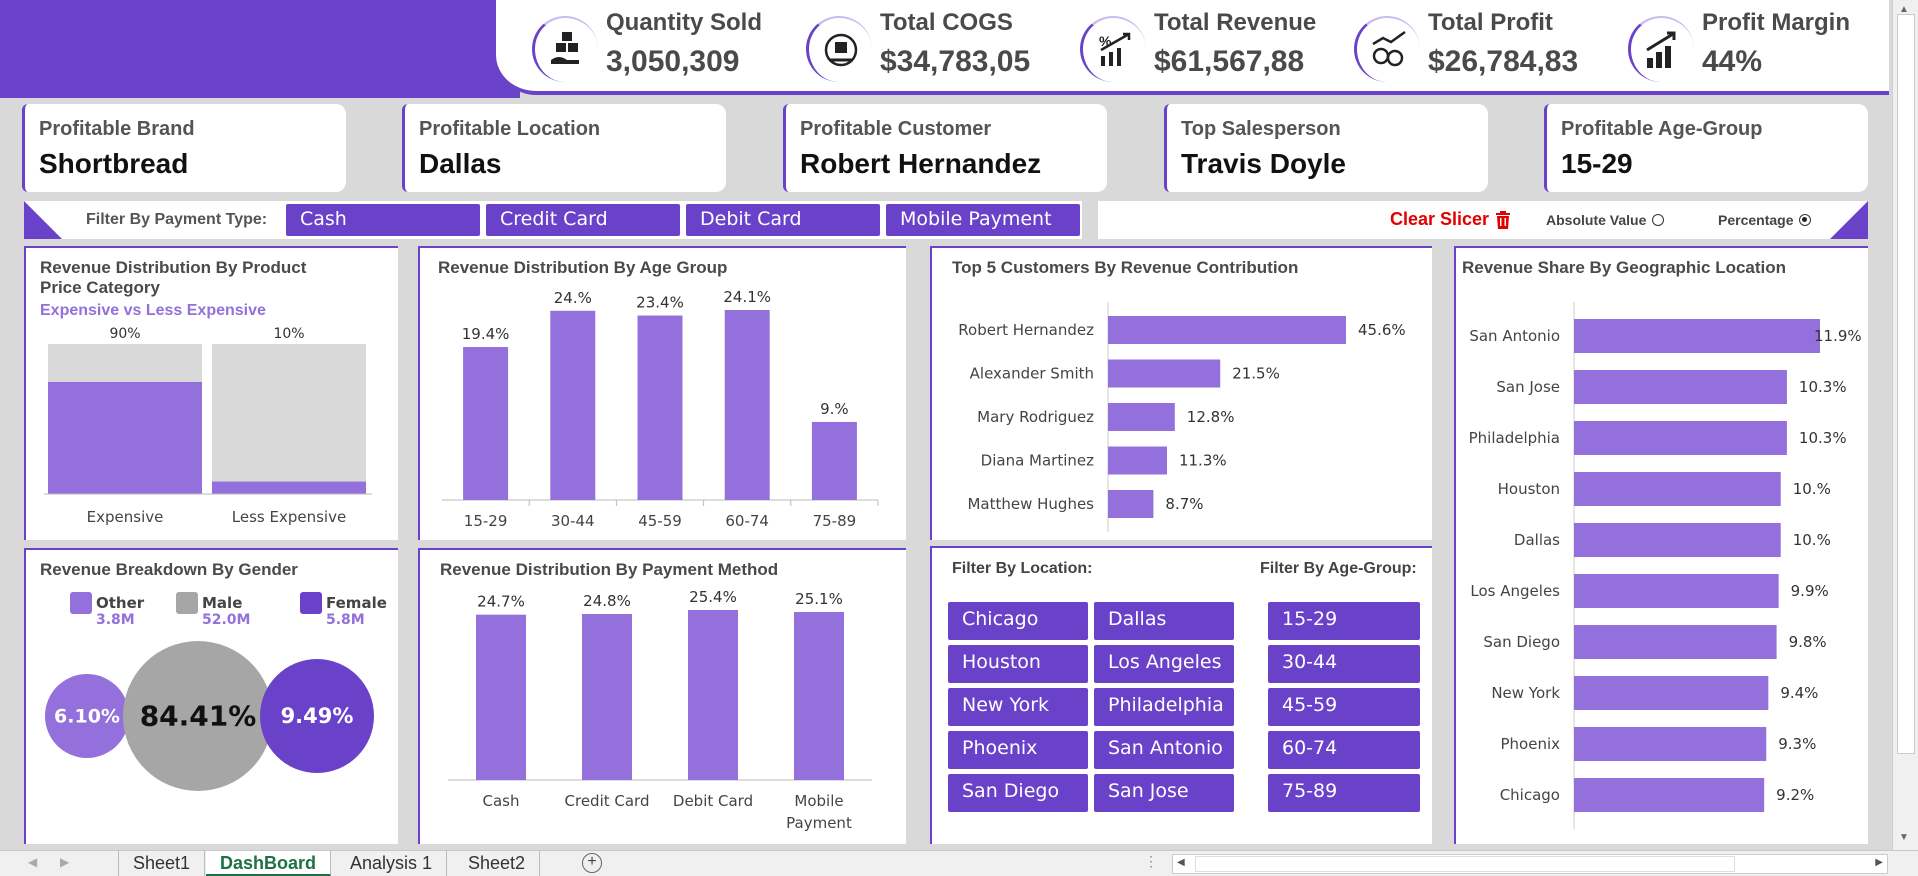 This screenshot has width=1918, height=876. What do you see at coordinates (1018, 750) in the screenshot?
I see `slicer-location-phoenix: Phoenix` at bounding box center [1018, 750].